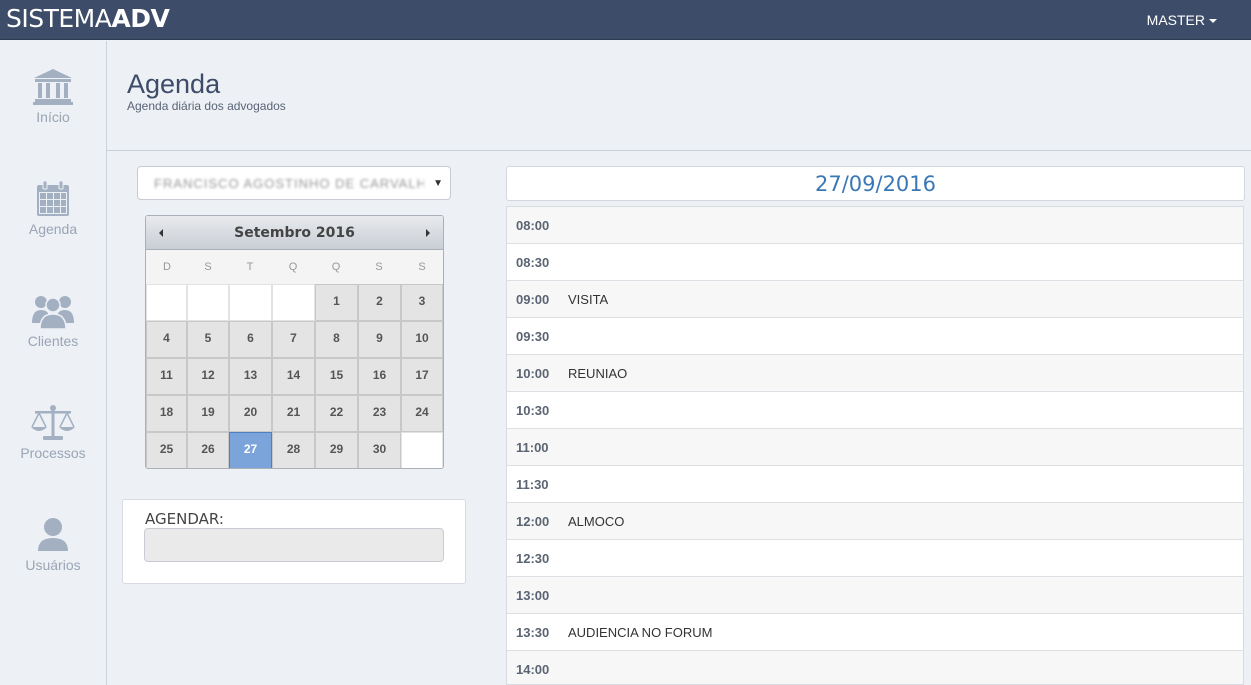 The image size is (1251, 685). I want to click on schedule-slot-row: 10:30, so click(875, 410).